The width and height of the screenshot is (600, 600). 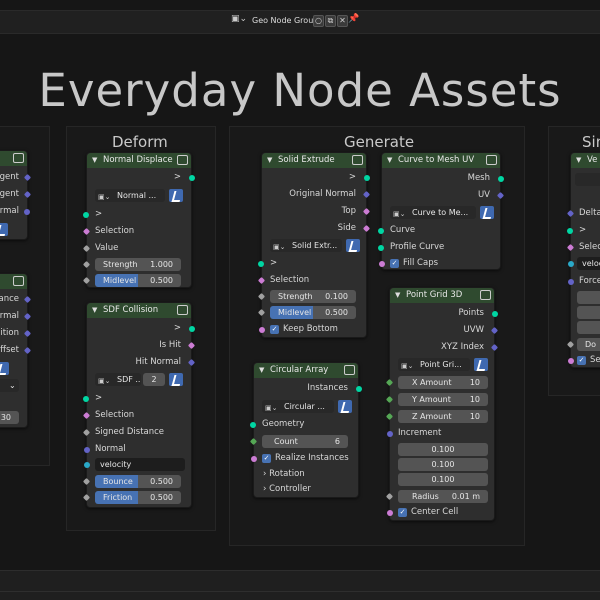 What do you see at coordinates (501, 179) in the screenshot?
I see `mesh-output-socket` at bounding box center [501, 179].